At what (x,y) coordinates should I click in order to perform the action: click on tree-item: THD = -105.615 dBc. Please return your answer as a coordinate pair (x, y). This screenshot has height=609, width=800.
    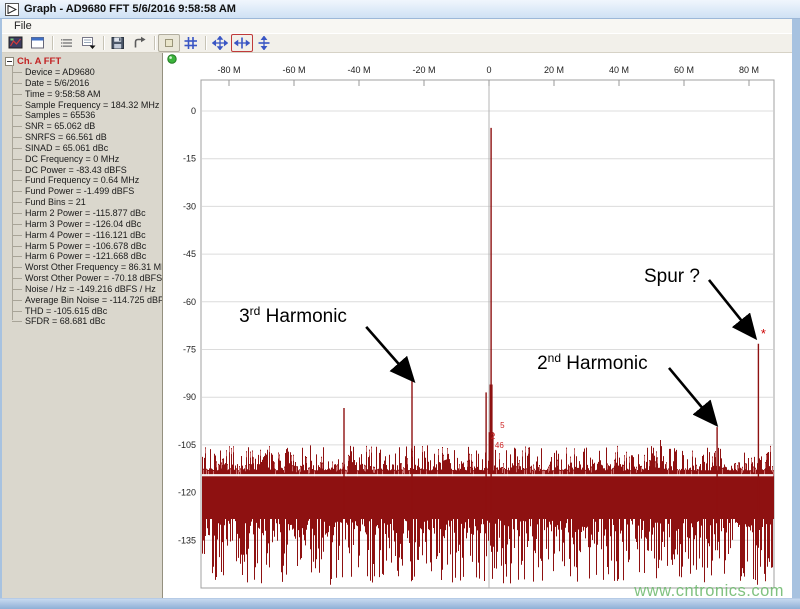
    Looking at the image, I should click on (87, 311).